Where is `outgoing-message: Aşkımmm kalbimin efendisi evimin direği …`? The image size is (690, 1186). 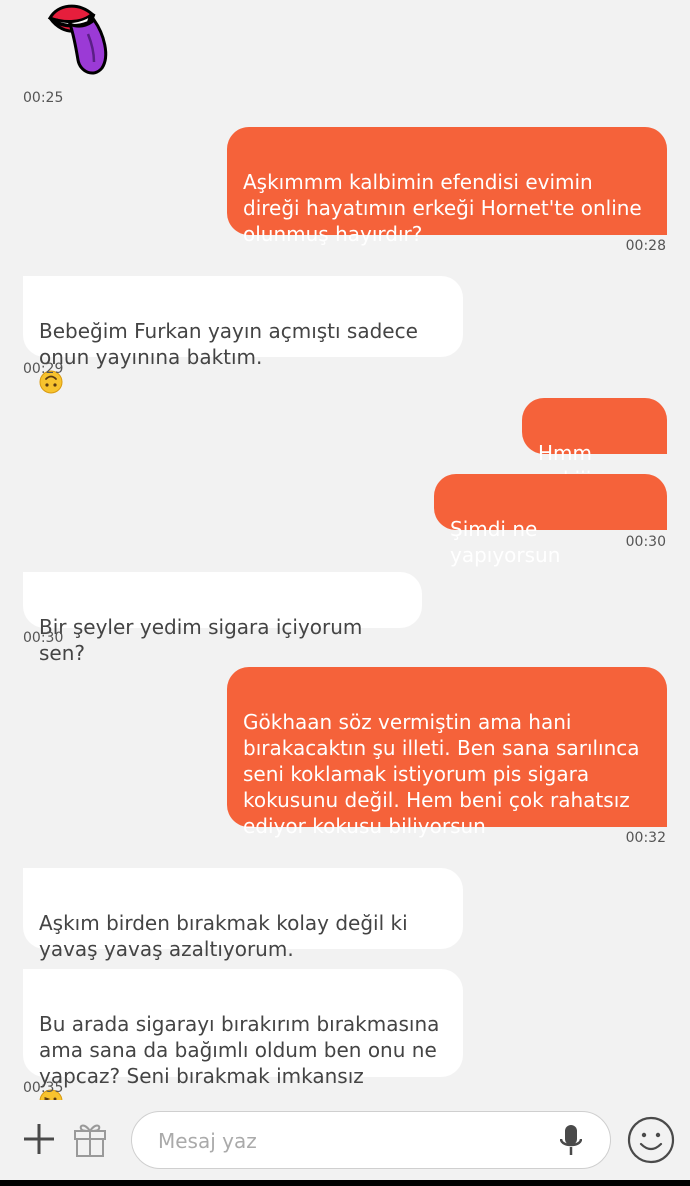
outgoing-message: Aşkımmm kalbimin efendisi evimin direği … is located at coordinates (447, 186).